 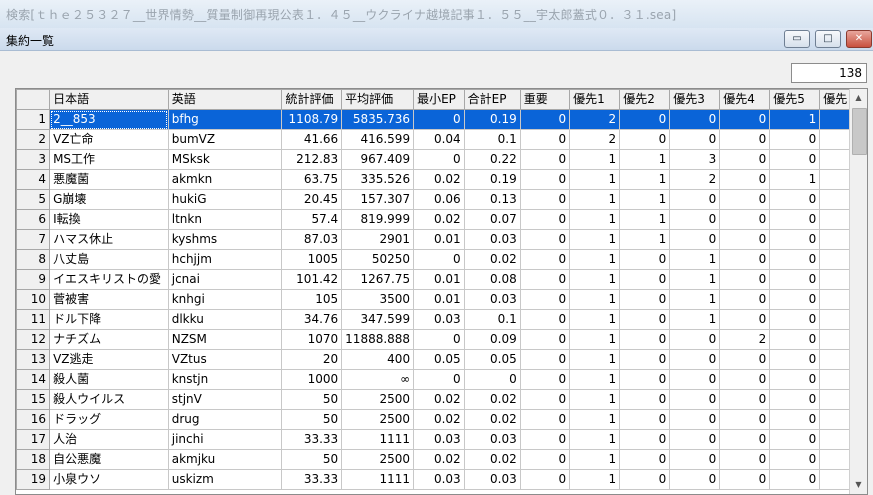 I want to click on table-cell: 3, so click(x=695, y=159).